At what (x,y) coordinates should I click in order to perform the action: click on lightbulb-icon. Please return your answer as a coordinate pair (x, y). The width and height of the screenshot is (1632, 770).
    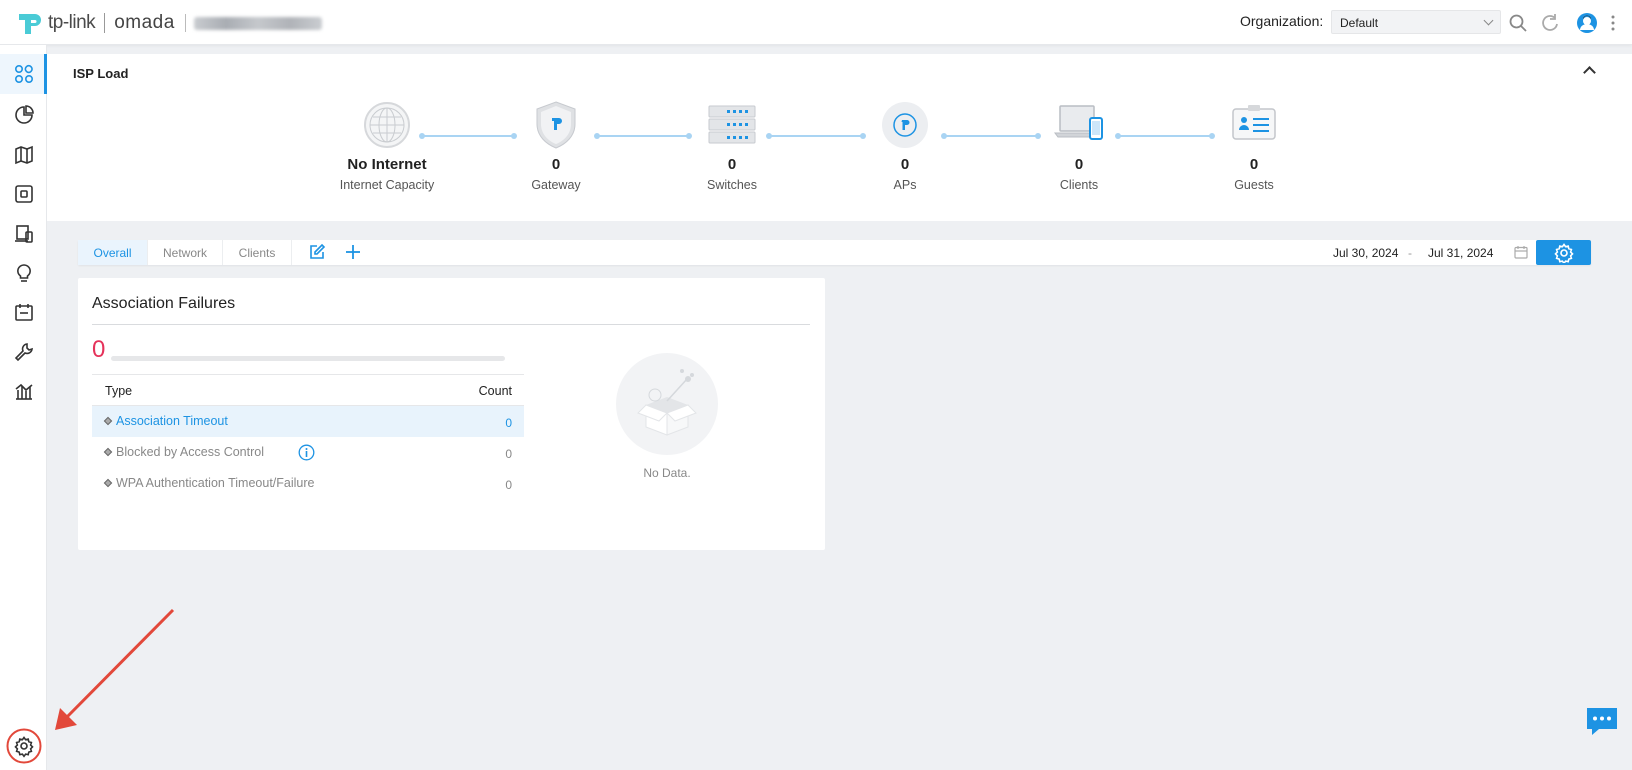
    Looking at the image, I should click on (23, 273).